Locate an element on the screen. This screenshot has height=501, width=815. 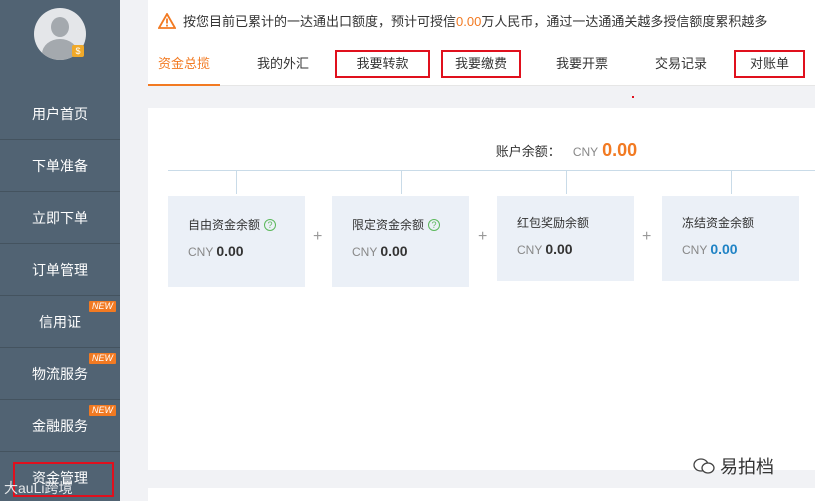
sidebar-item-label: 金融服务 is located at coordinates (60, 426).